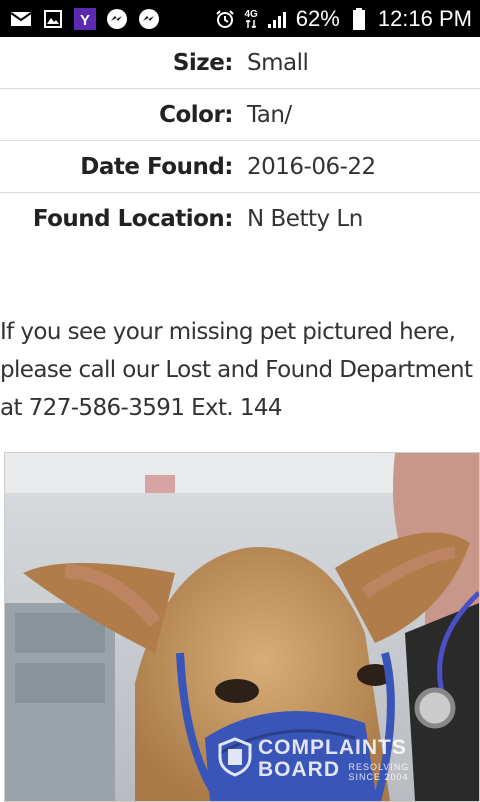 This screenshot has height=802, width=480. I want to click on svg-text: Y, so click(85, 20).